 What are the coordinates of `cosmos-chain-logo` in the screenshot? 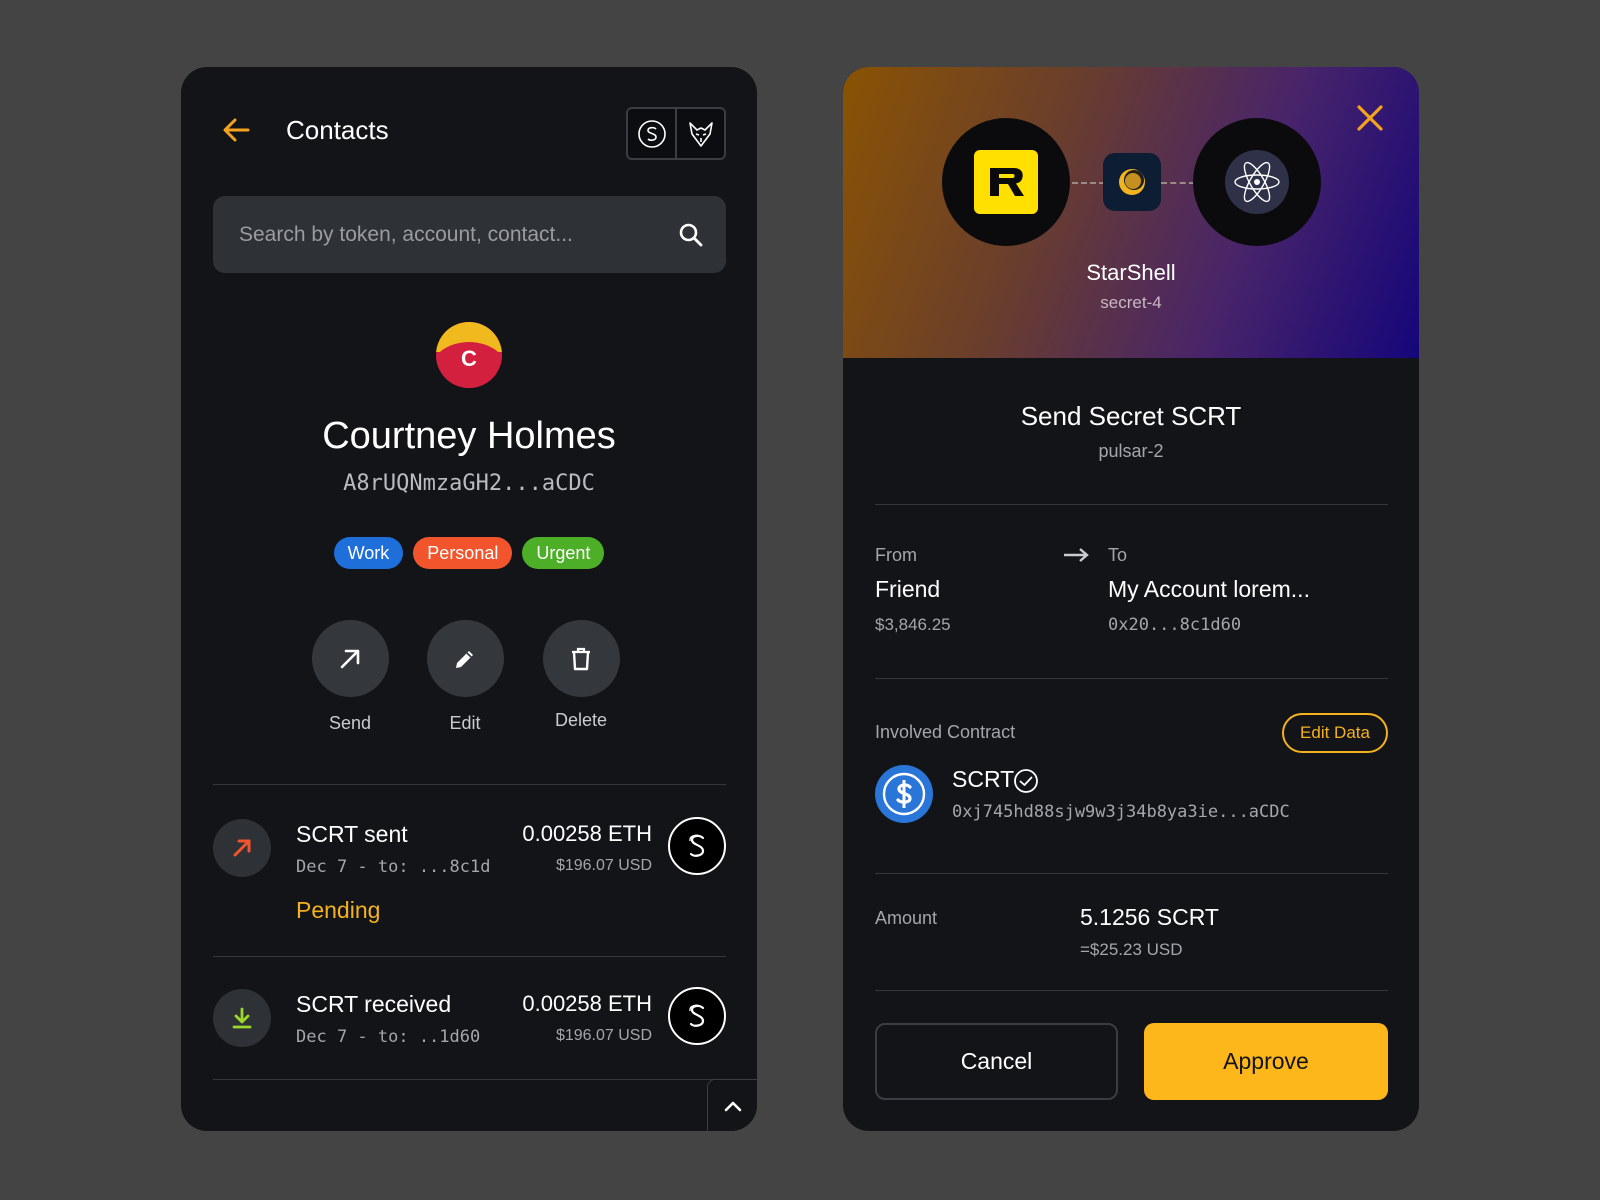 It's located at (1257, 182).